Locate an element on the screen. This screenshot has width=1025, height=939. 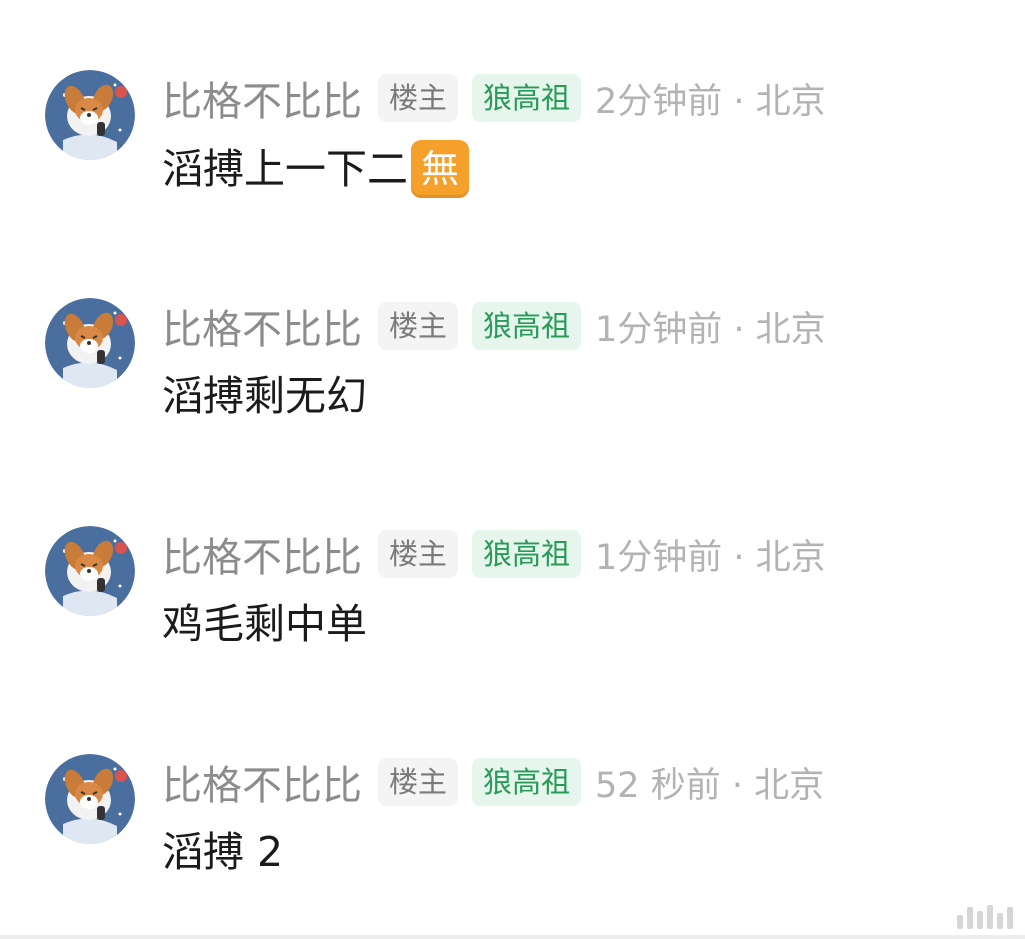
comment-text-content: 滔搏剩无幻 is located at coordinates (264, 396).